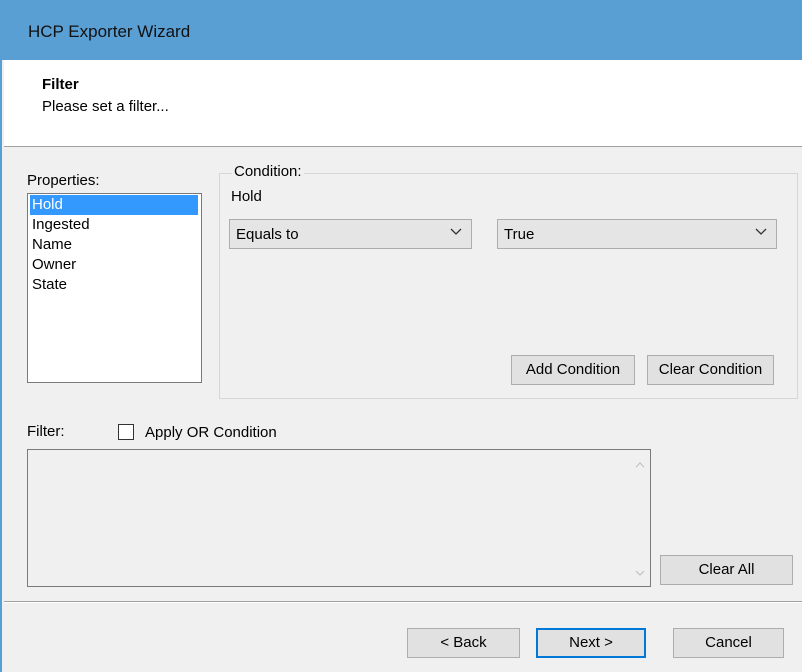  Describe the element at coordinates (710, 370) in the screenshot. I see `clear-condition-button: Clear Condition` at that location.